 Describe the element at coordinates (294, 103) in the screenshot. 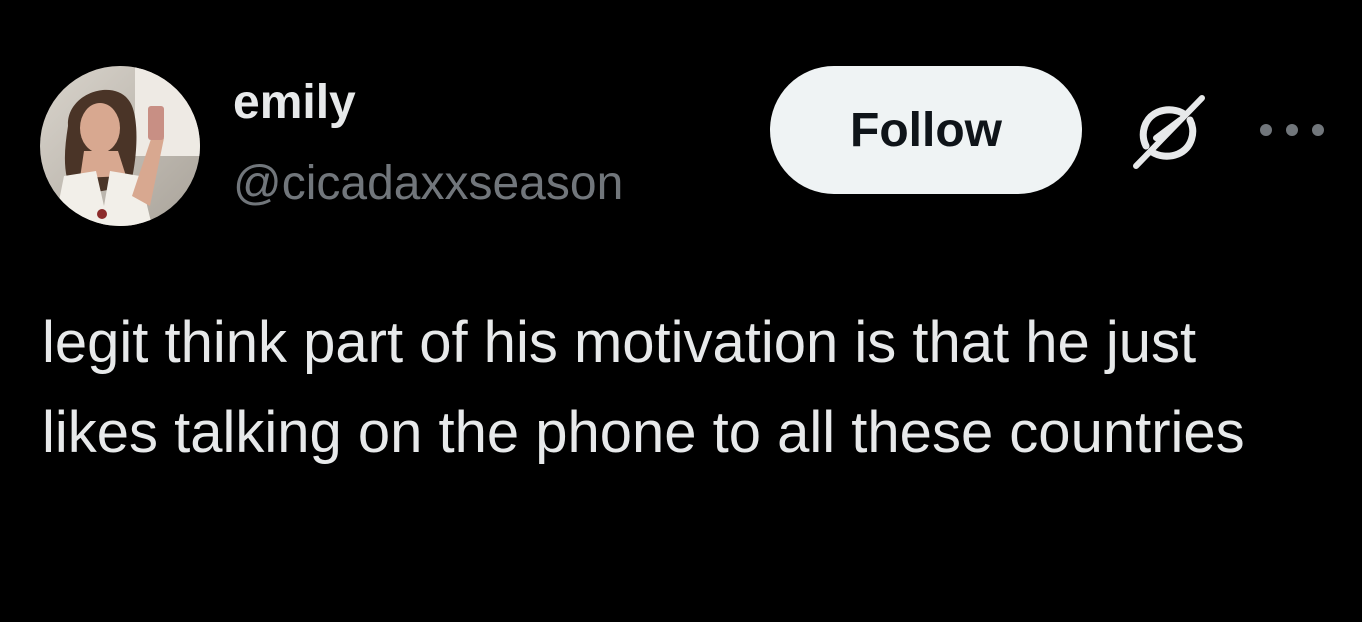

I see `display-name: emily` at that location.